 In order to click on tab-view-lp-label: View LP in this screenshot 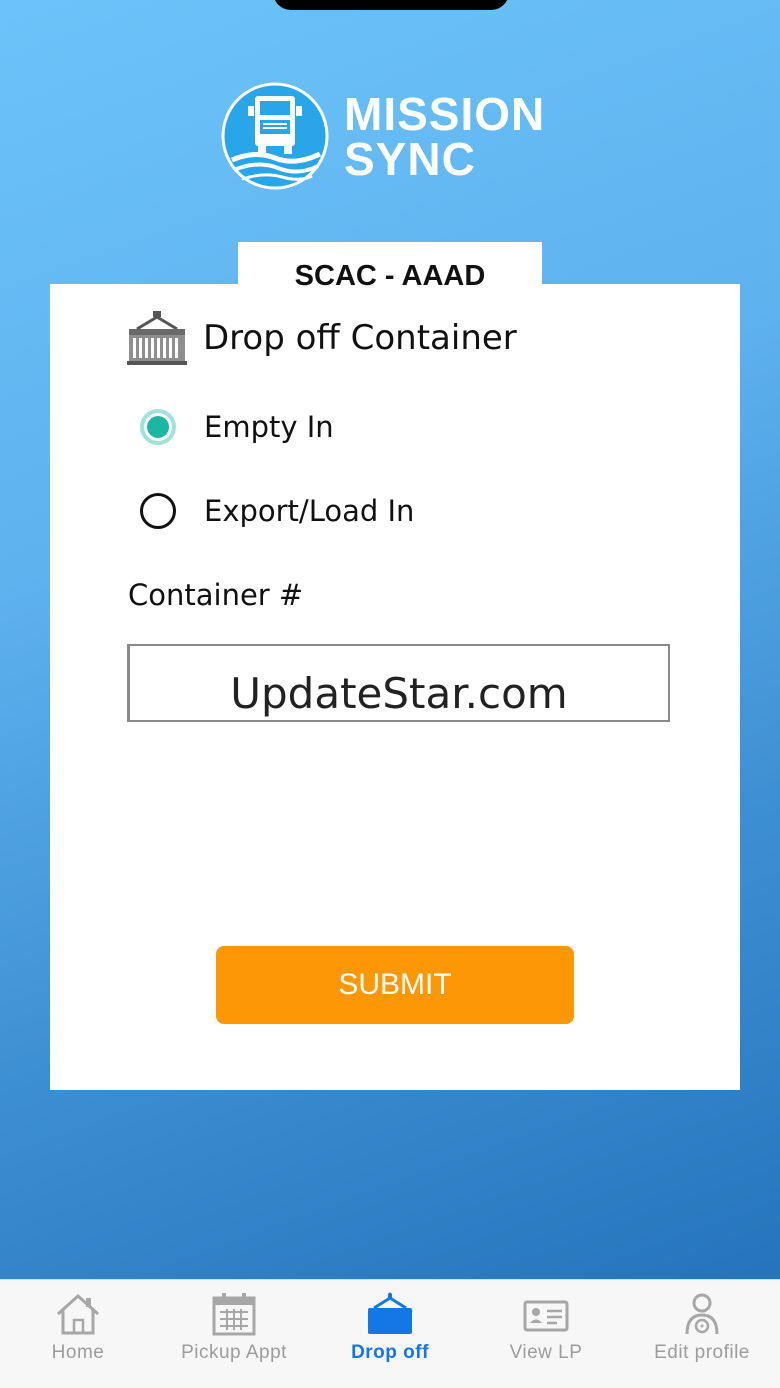, I will do `click(546, 1352)`.